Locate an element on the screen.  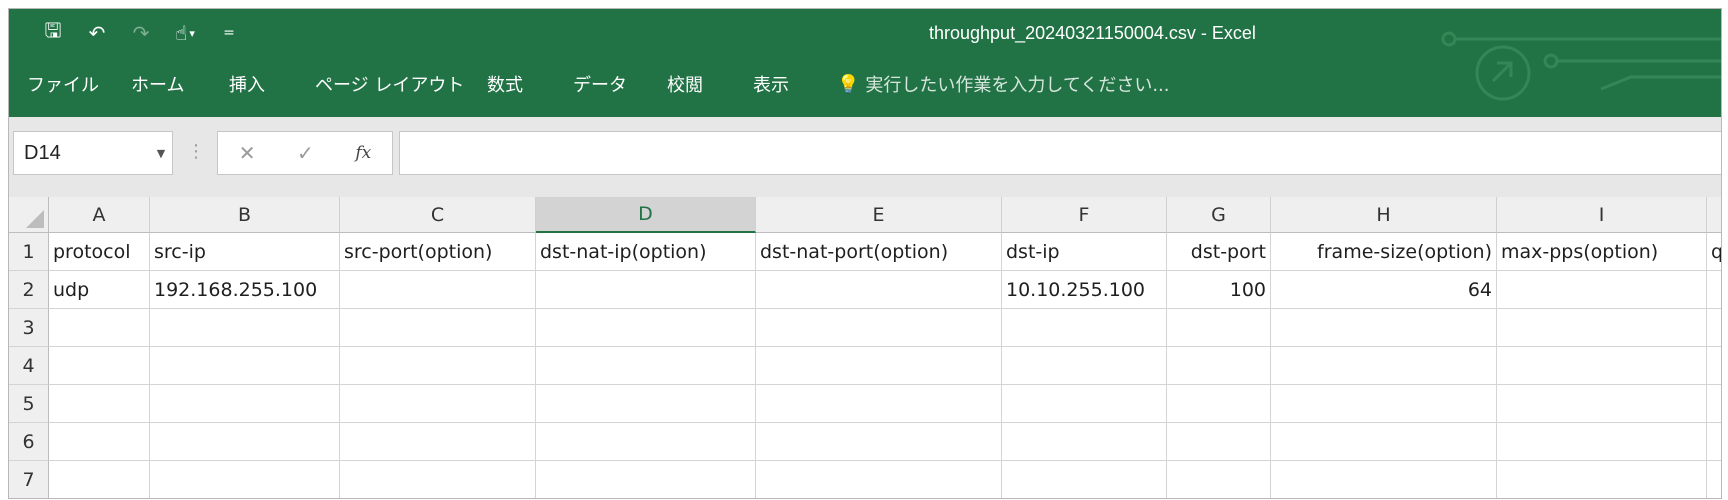
cell-f7 is located at coordinates (1084, 479).